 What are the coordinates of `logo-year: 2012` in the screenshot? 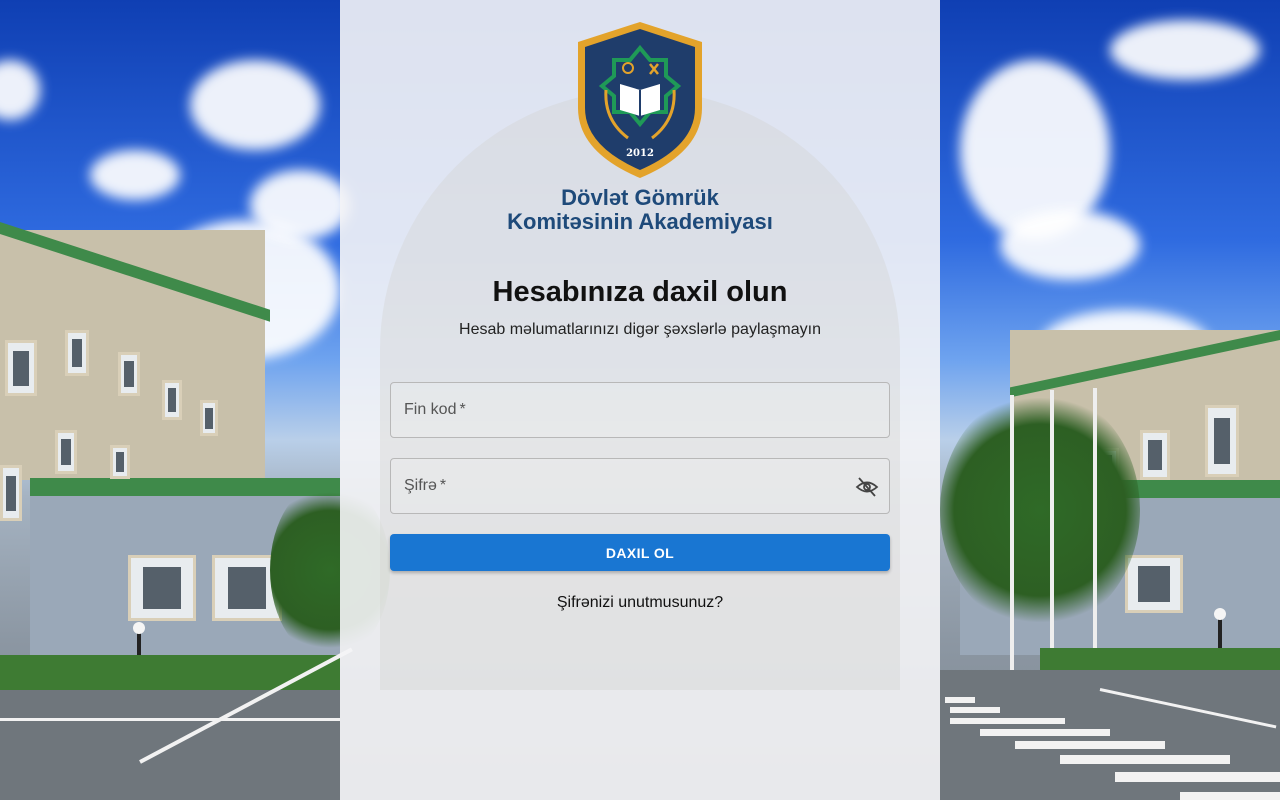 It's located at (640, 153).